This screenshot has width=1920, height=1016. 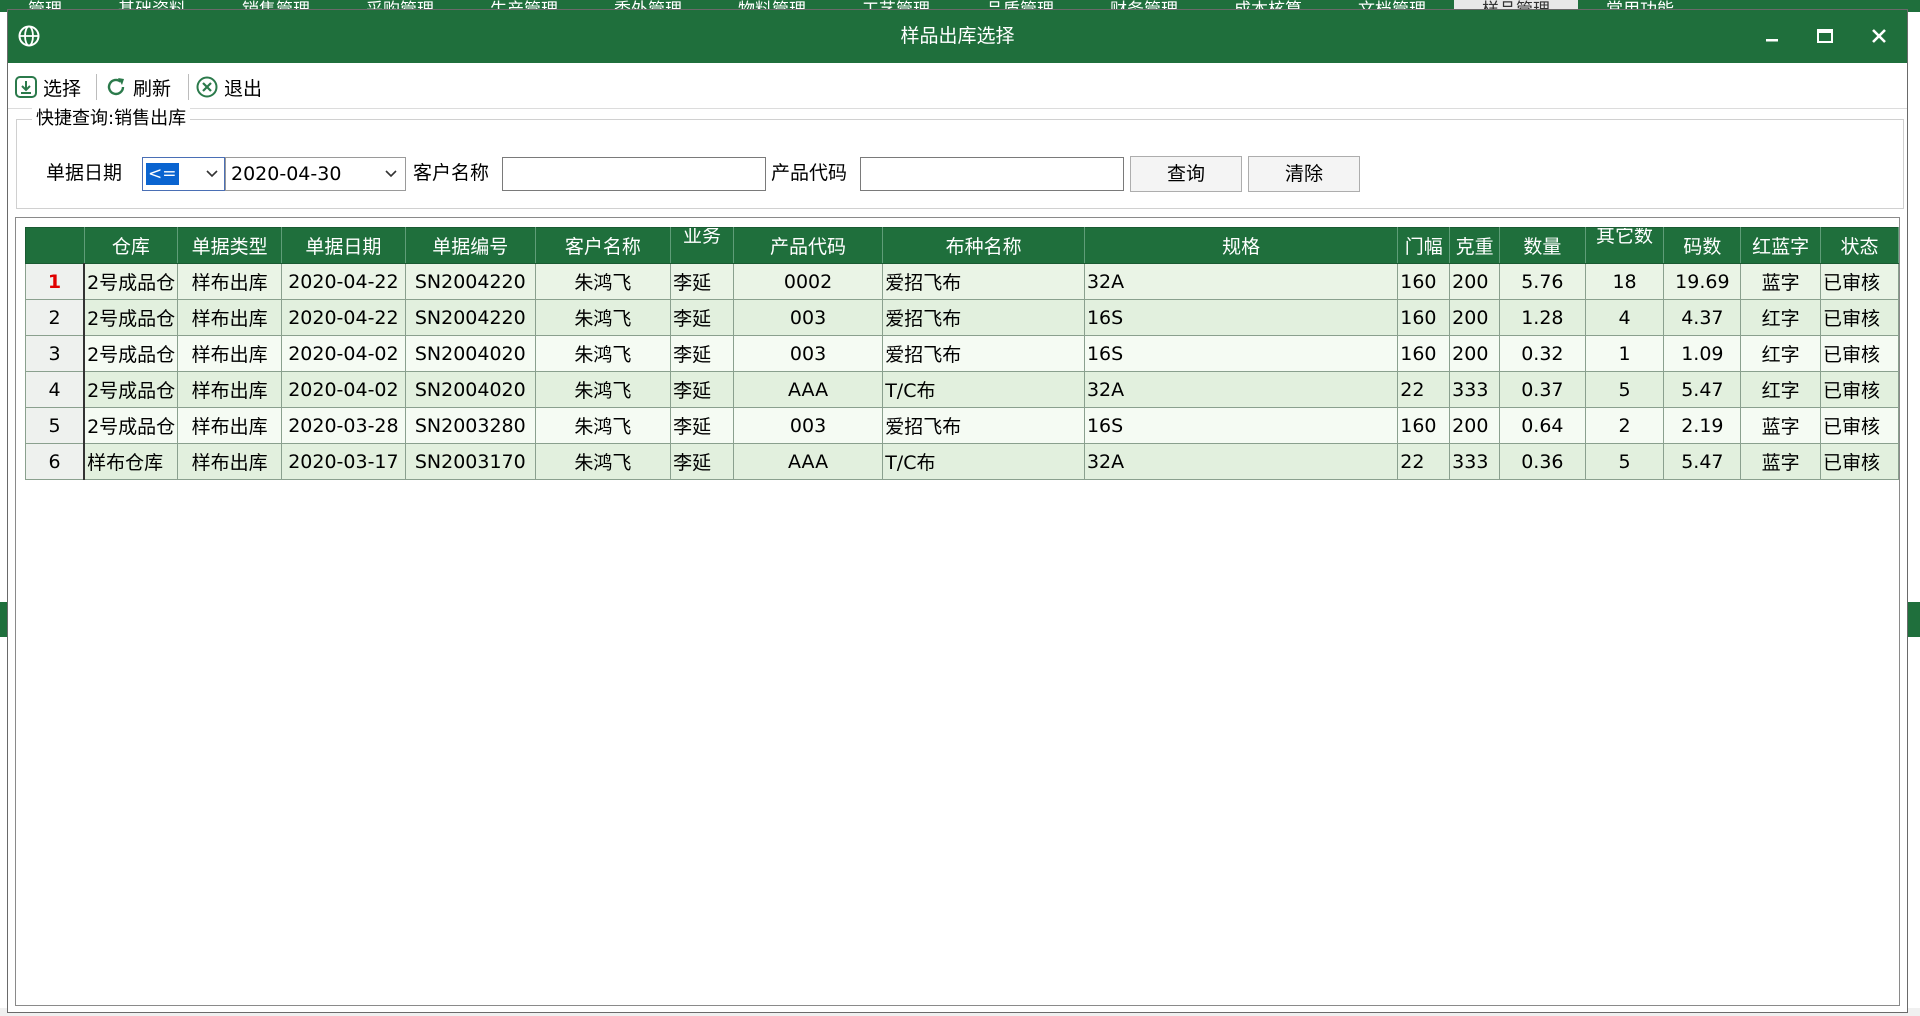 I want to click on table-cell: 0.37, so click(x=1542, y=389).